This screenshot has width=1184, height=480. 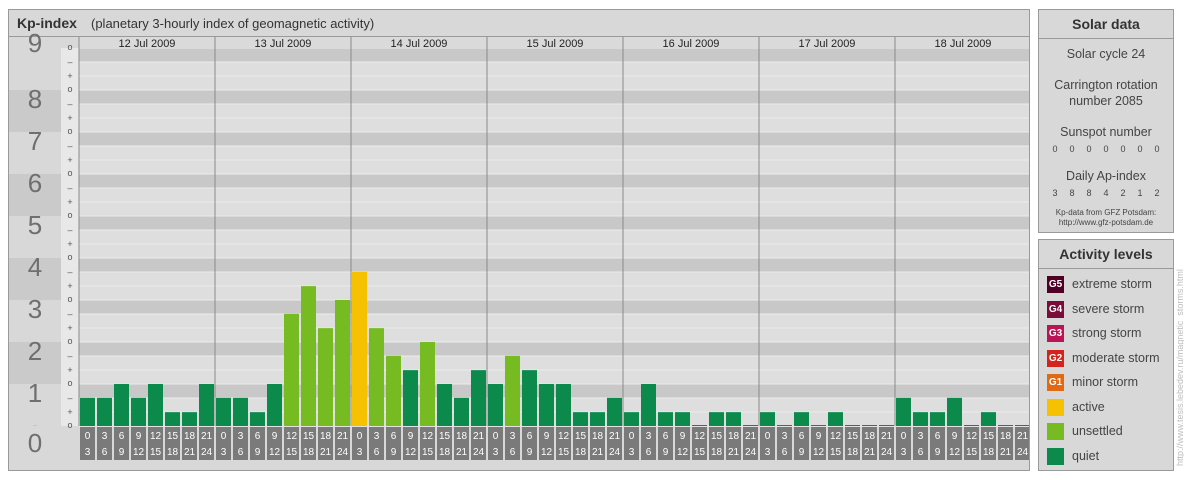 What do you see at coordinates (1055, 358) in the screenshot?
I see `legend-swatch: G2` at bounding box center [1055, 358].